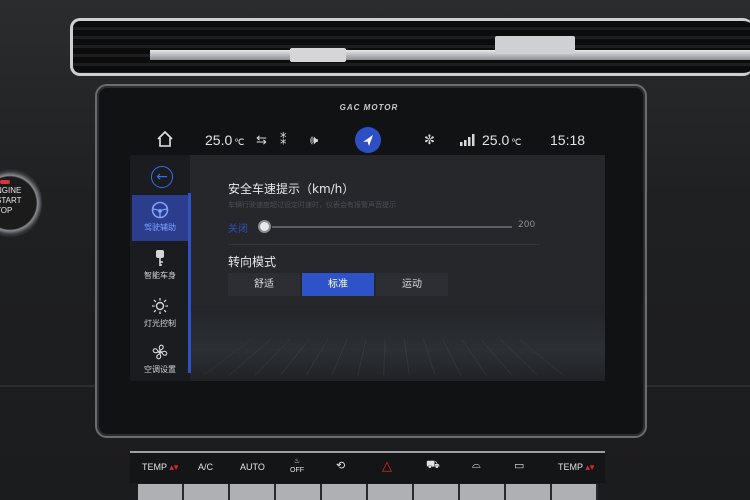 The height and width of the screenshot is (500, 750). I want to click on navigation-button, so click(368, 140).